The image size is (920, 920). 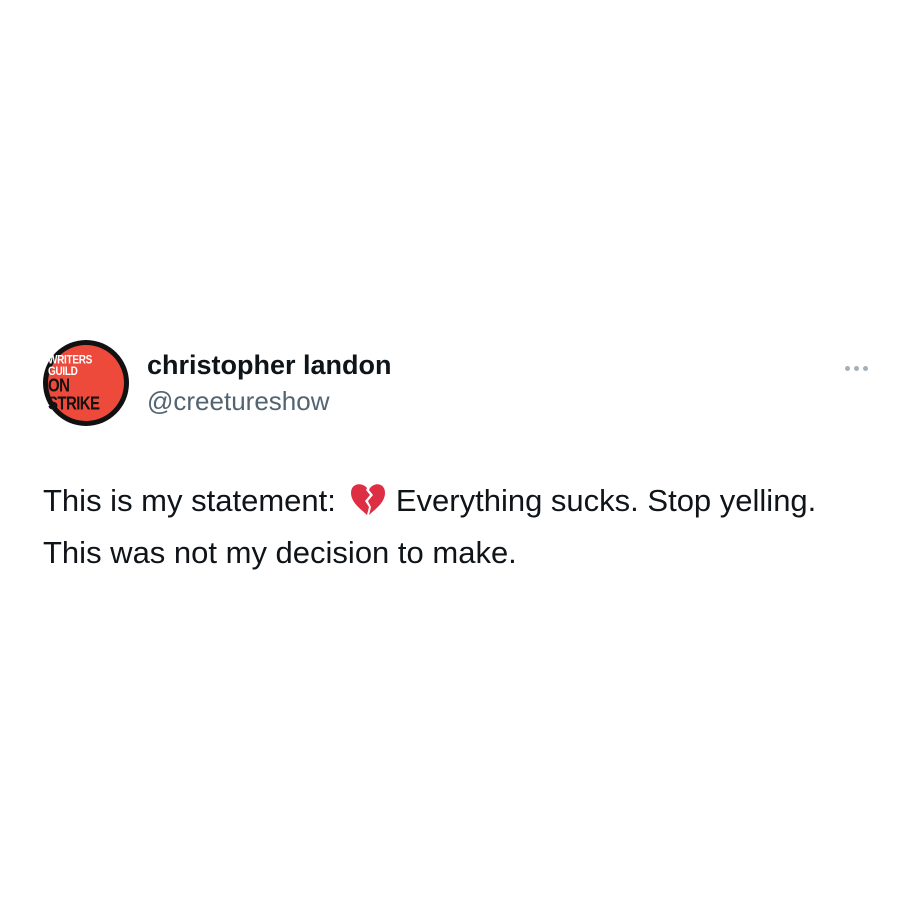 I want to click on tweet-text-segment: Everything sucks. Stop yelling., so click(x=606, y=500).